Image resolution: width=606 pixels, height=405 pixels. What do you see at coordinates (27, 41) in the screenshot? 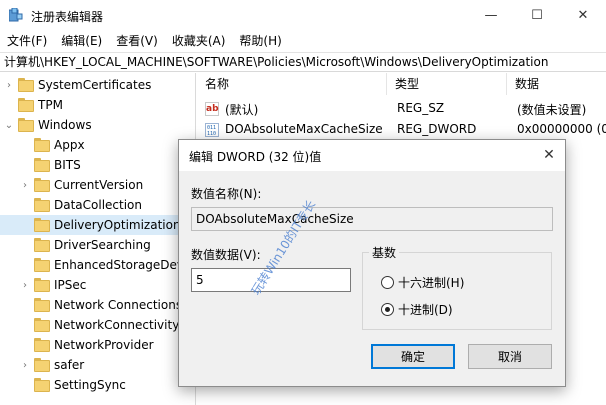
I see `menu-file: 文件(F)` at bounding box center [27, 41].